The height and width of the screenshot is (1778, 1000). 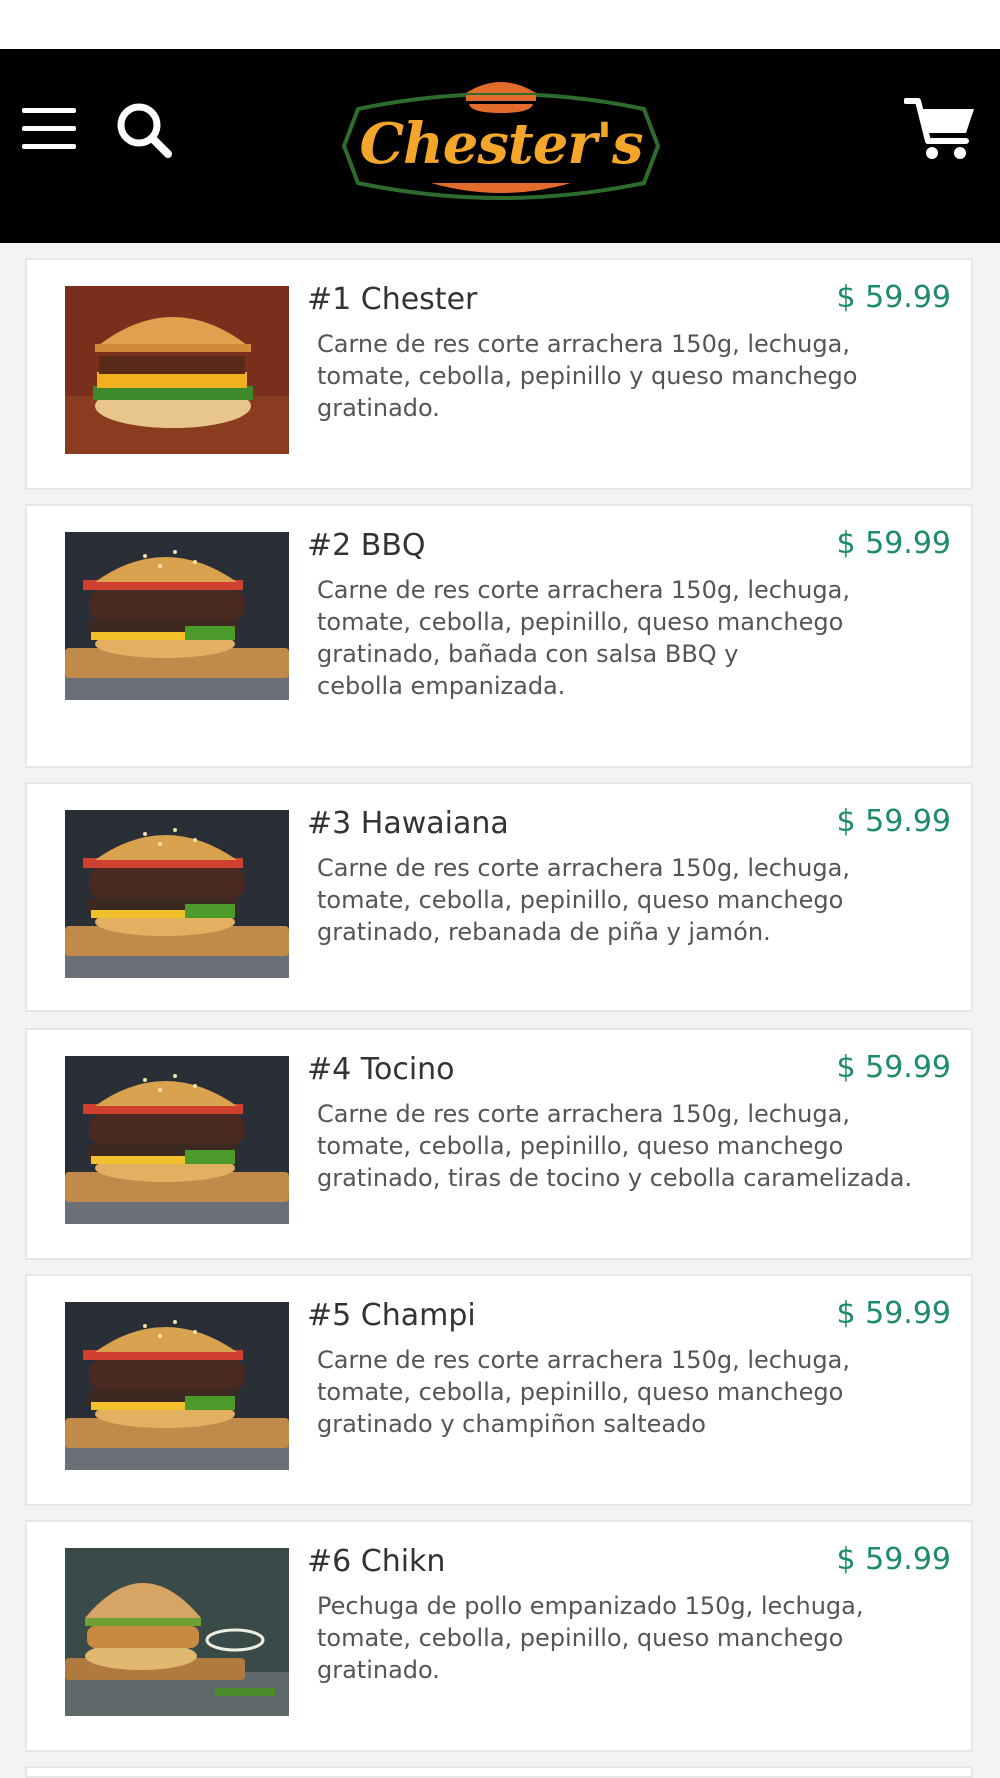 What do you see at coordinates (939, 130) in the screenshot?
I see `shopping-cart-icon` at bounding box center [939, 130].